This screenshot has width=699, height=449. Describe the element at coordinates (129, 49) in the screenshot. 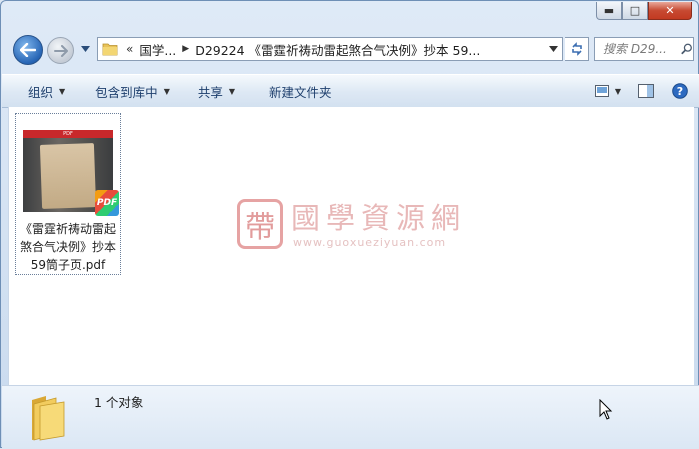

I see `breadcrumb-overflow: «` at that location.